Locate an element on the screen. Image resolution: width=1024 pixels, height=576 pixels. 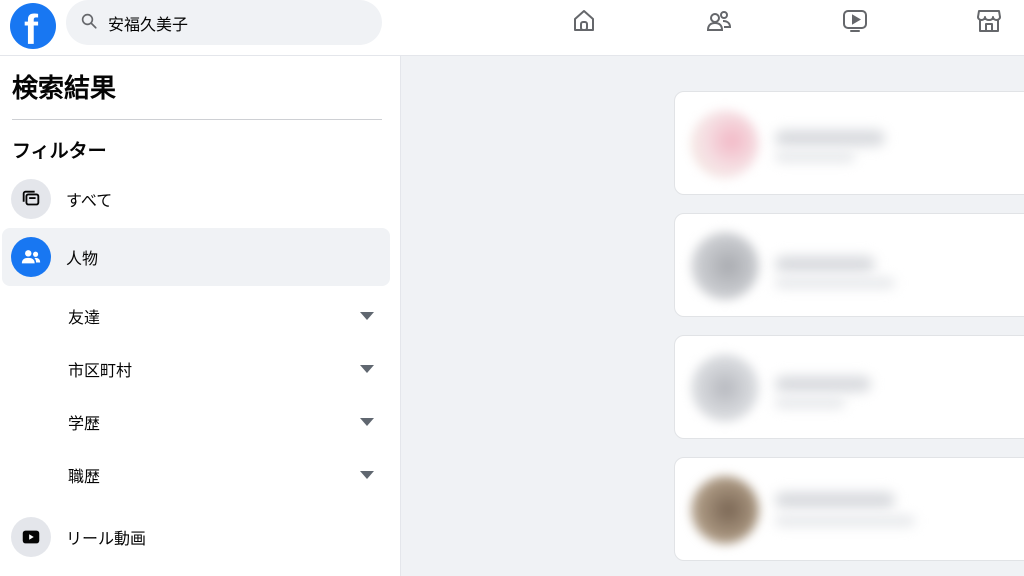
divider is located at coordinates (197, 119).